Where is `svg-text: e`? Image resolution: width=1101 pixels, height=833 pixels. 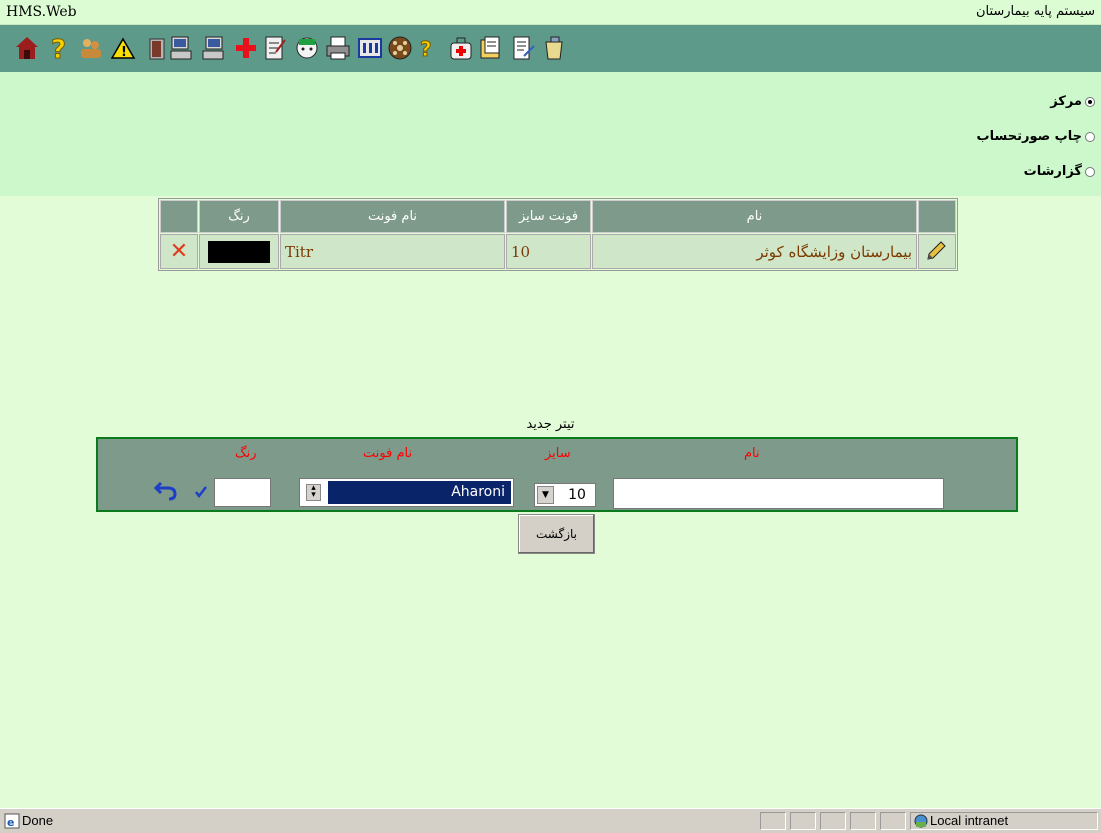 svg-text: e is located at coordinates (10, 822).